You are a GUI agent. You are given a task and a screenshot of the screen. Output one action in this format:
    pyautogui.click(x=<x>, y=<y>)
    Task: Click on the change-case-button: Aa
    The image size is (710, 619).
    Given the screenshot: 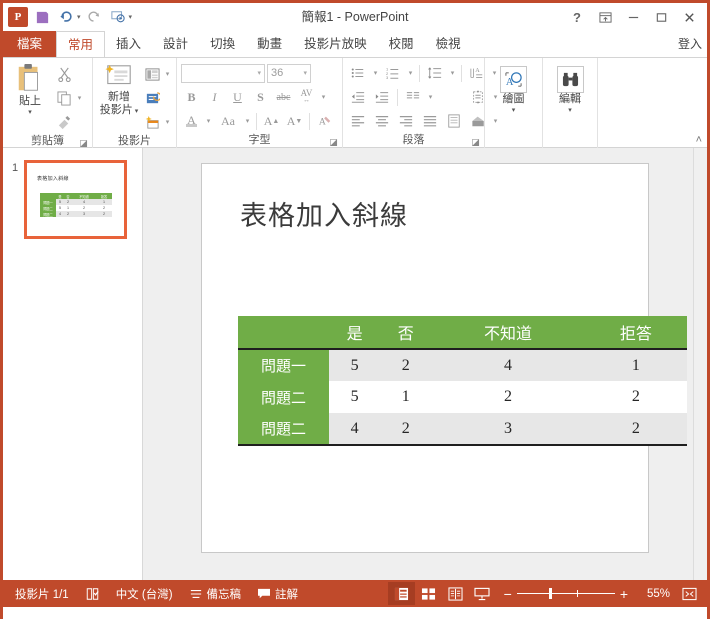 What is the action you would take?
    pyautogui.click(x=228, y=121)
    